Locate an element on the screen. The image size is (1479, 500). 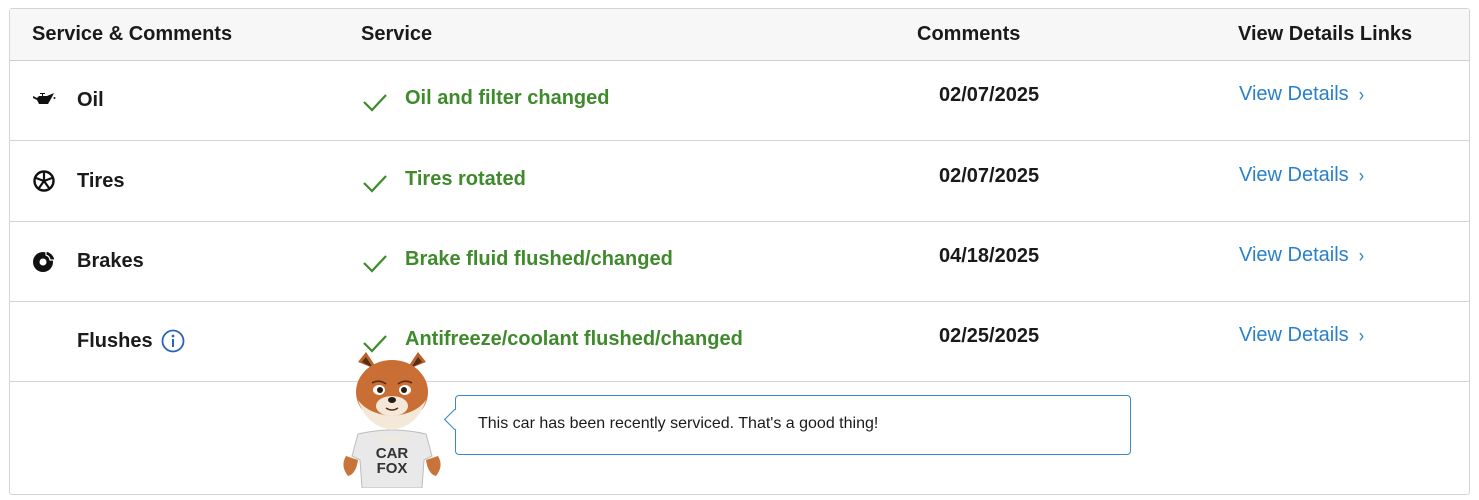
category-cell: Tires is located at coordinates (78, 181).